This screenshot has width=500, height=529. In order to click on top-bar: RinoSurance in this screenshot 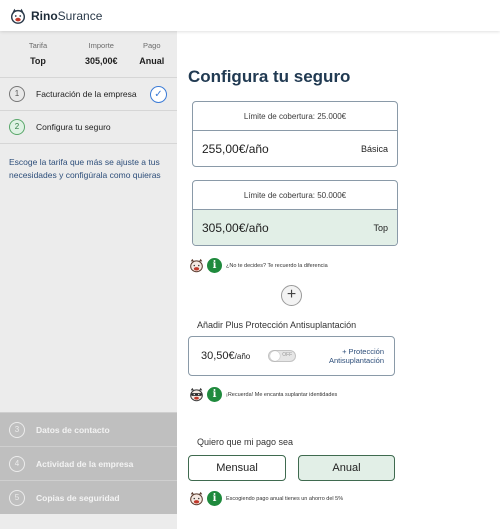, I will do `click(250, 15)`.